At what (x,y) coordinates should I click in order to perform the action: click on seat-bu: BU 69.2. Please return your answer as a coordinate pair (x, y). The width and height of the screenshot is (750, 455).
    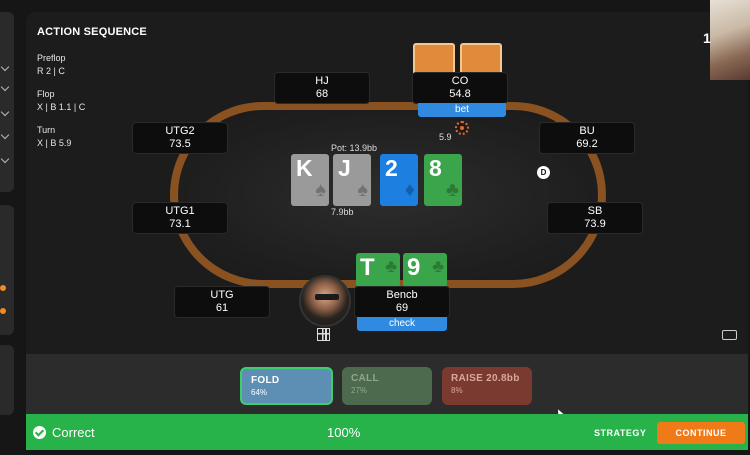
    Looking at the image, I should click on (587, 138).